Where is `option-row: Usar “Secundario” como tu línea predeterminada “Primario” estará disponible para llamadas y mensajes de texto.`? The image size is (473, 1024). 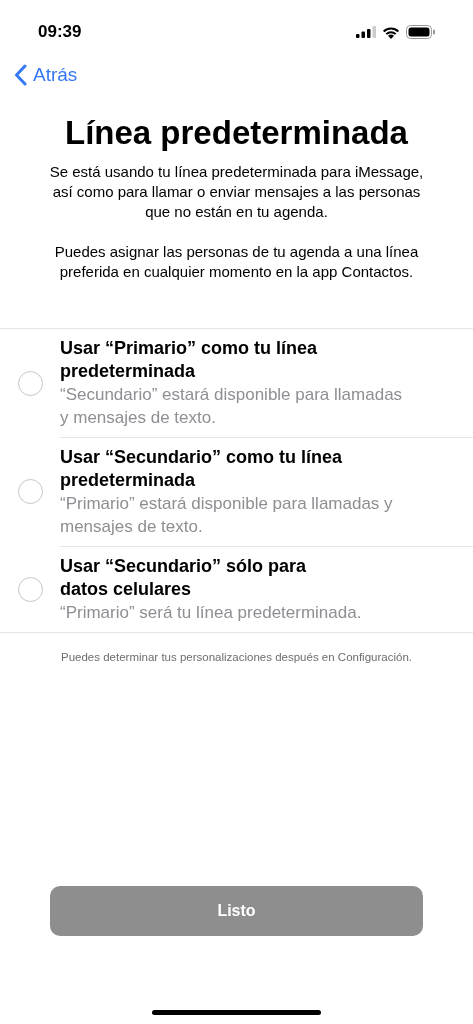 option-row: Usar “Secundario” como tu línea predeterminada “Primario” estará disponible para llamadas y mensajes de texto. is located at coordinates (236, 491).